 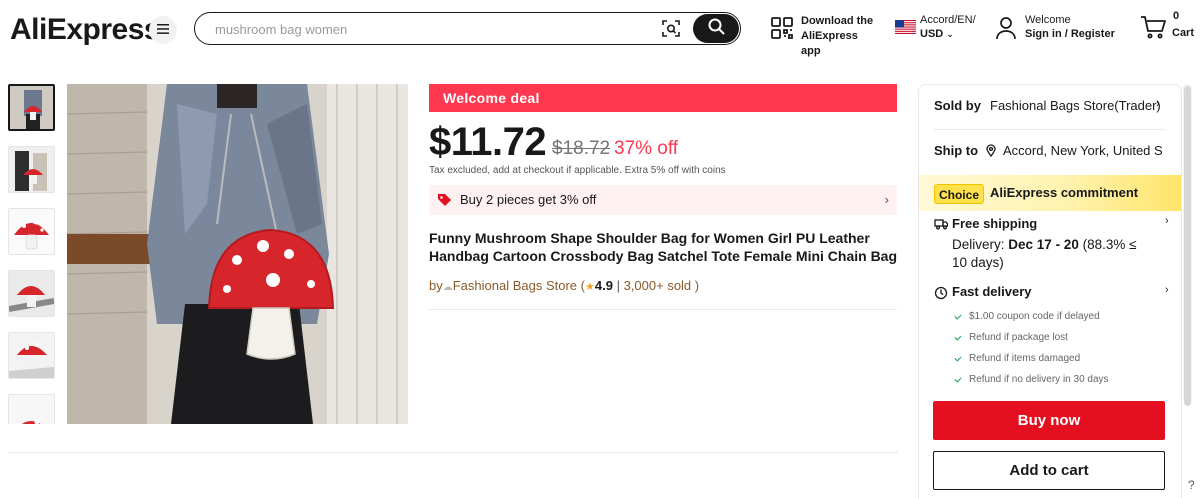 I want to click on help-icon: ?, so click(x=1191, y=485).